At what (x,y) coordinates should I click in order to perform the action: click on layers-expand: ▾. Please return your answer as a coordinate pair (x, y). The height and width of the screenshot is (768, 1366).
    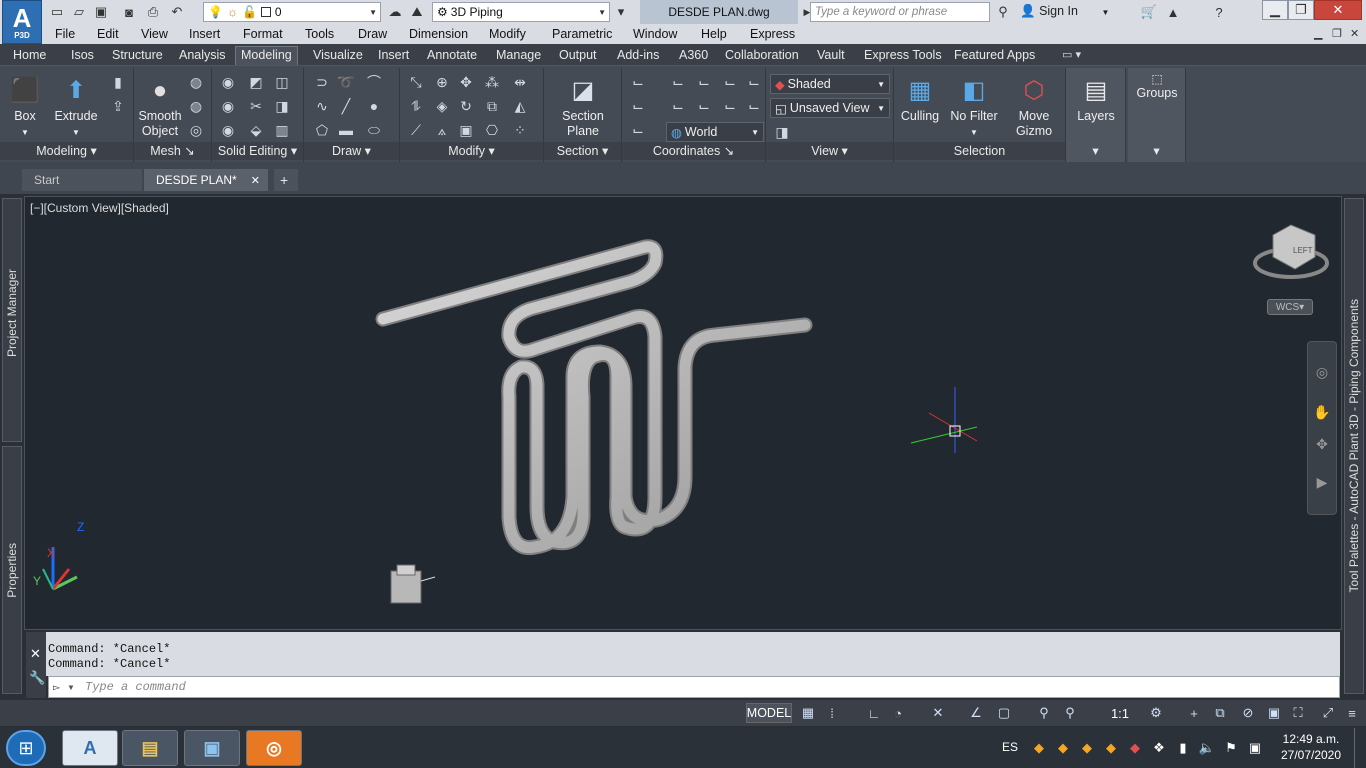
    Looking at the image, I should click on (1095, 151).